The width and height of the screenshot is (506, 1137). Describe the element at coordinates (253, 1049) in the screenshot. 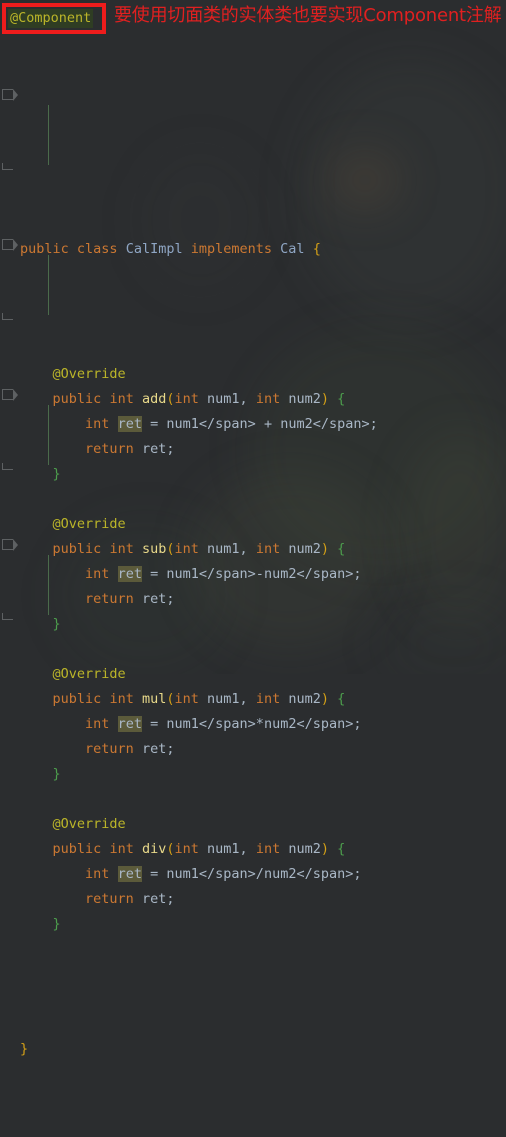

I see `code-line-class-close: }` at that location.